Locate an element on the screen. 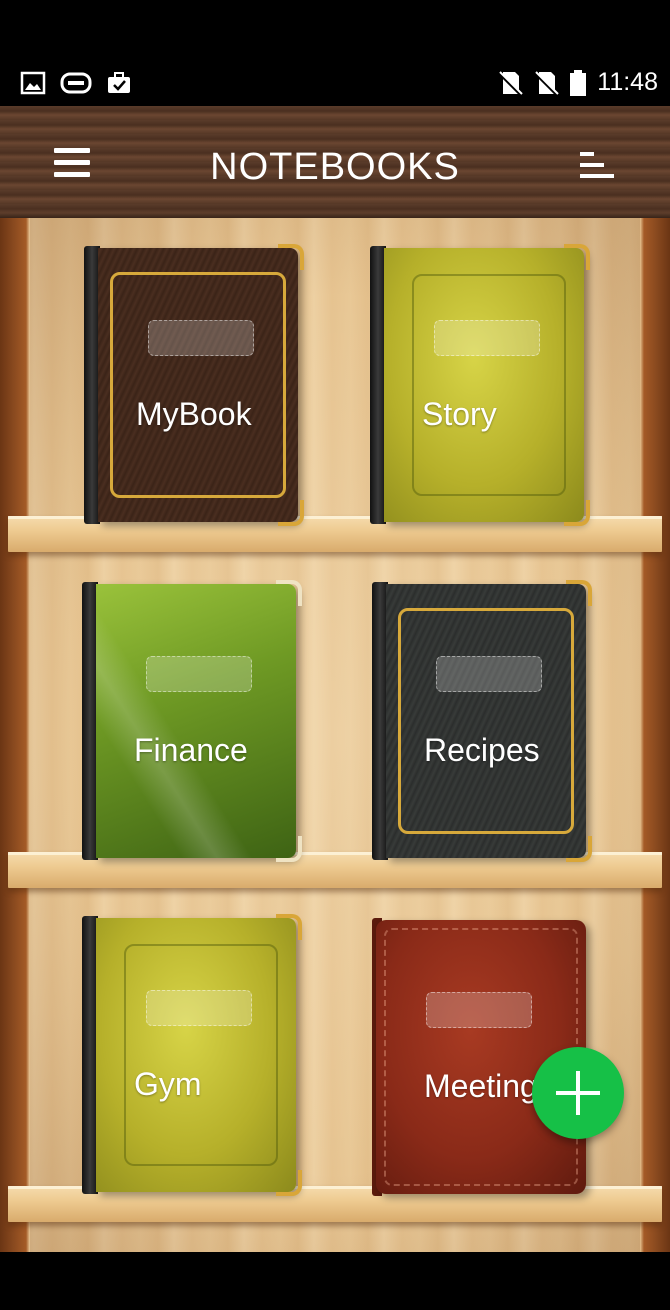 This screenshot has height=1310, width=670. notebook-label: Gym is located at coordinates (168, 1084).